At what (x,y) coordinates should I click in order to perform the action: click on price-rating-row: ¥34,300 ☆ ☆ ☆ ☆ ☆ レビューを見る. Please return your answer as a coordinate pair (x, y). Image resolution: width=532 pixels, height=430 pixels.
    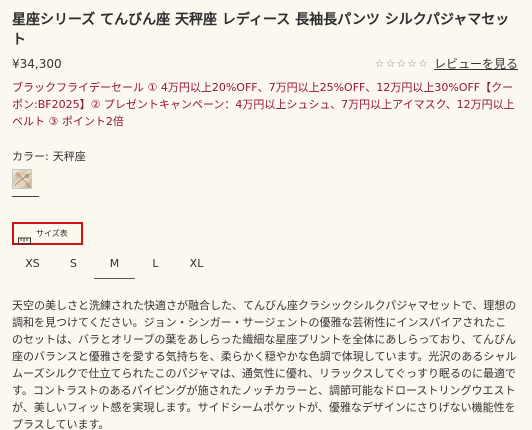
    Looking at the image, I should click on (265, 64).